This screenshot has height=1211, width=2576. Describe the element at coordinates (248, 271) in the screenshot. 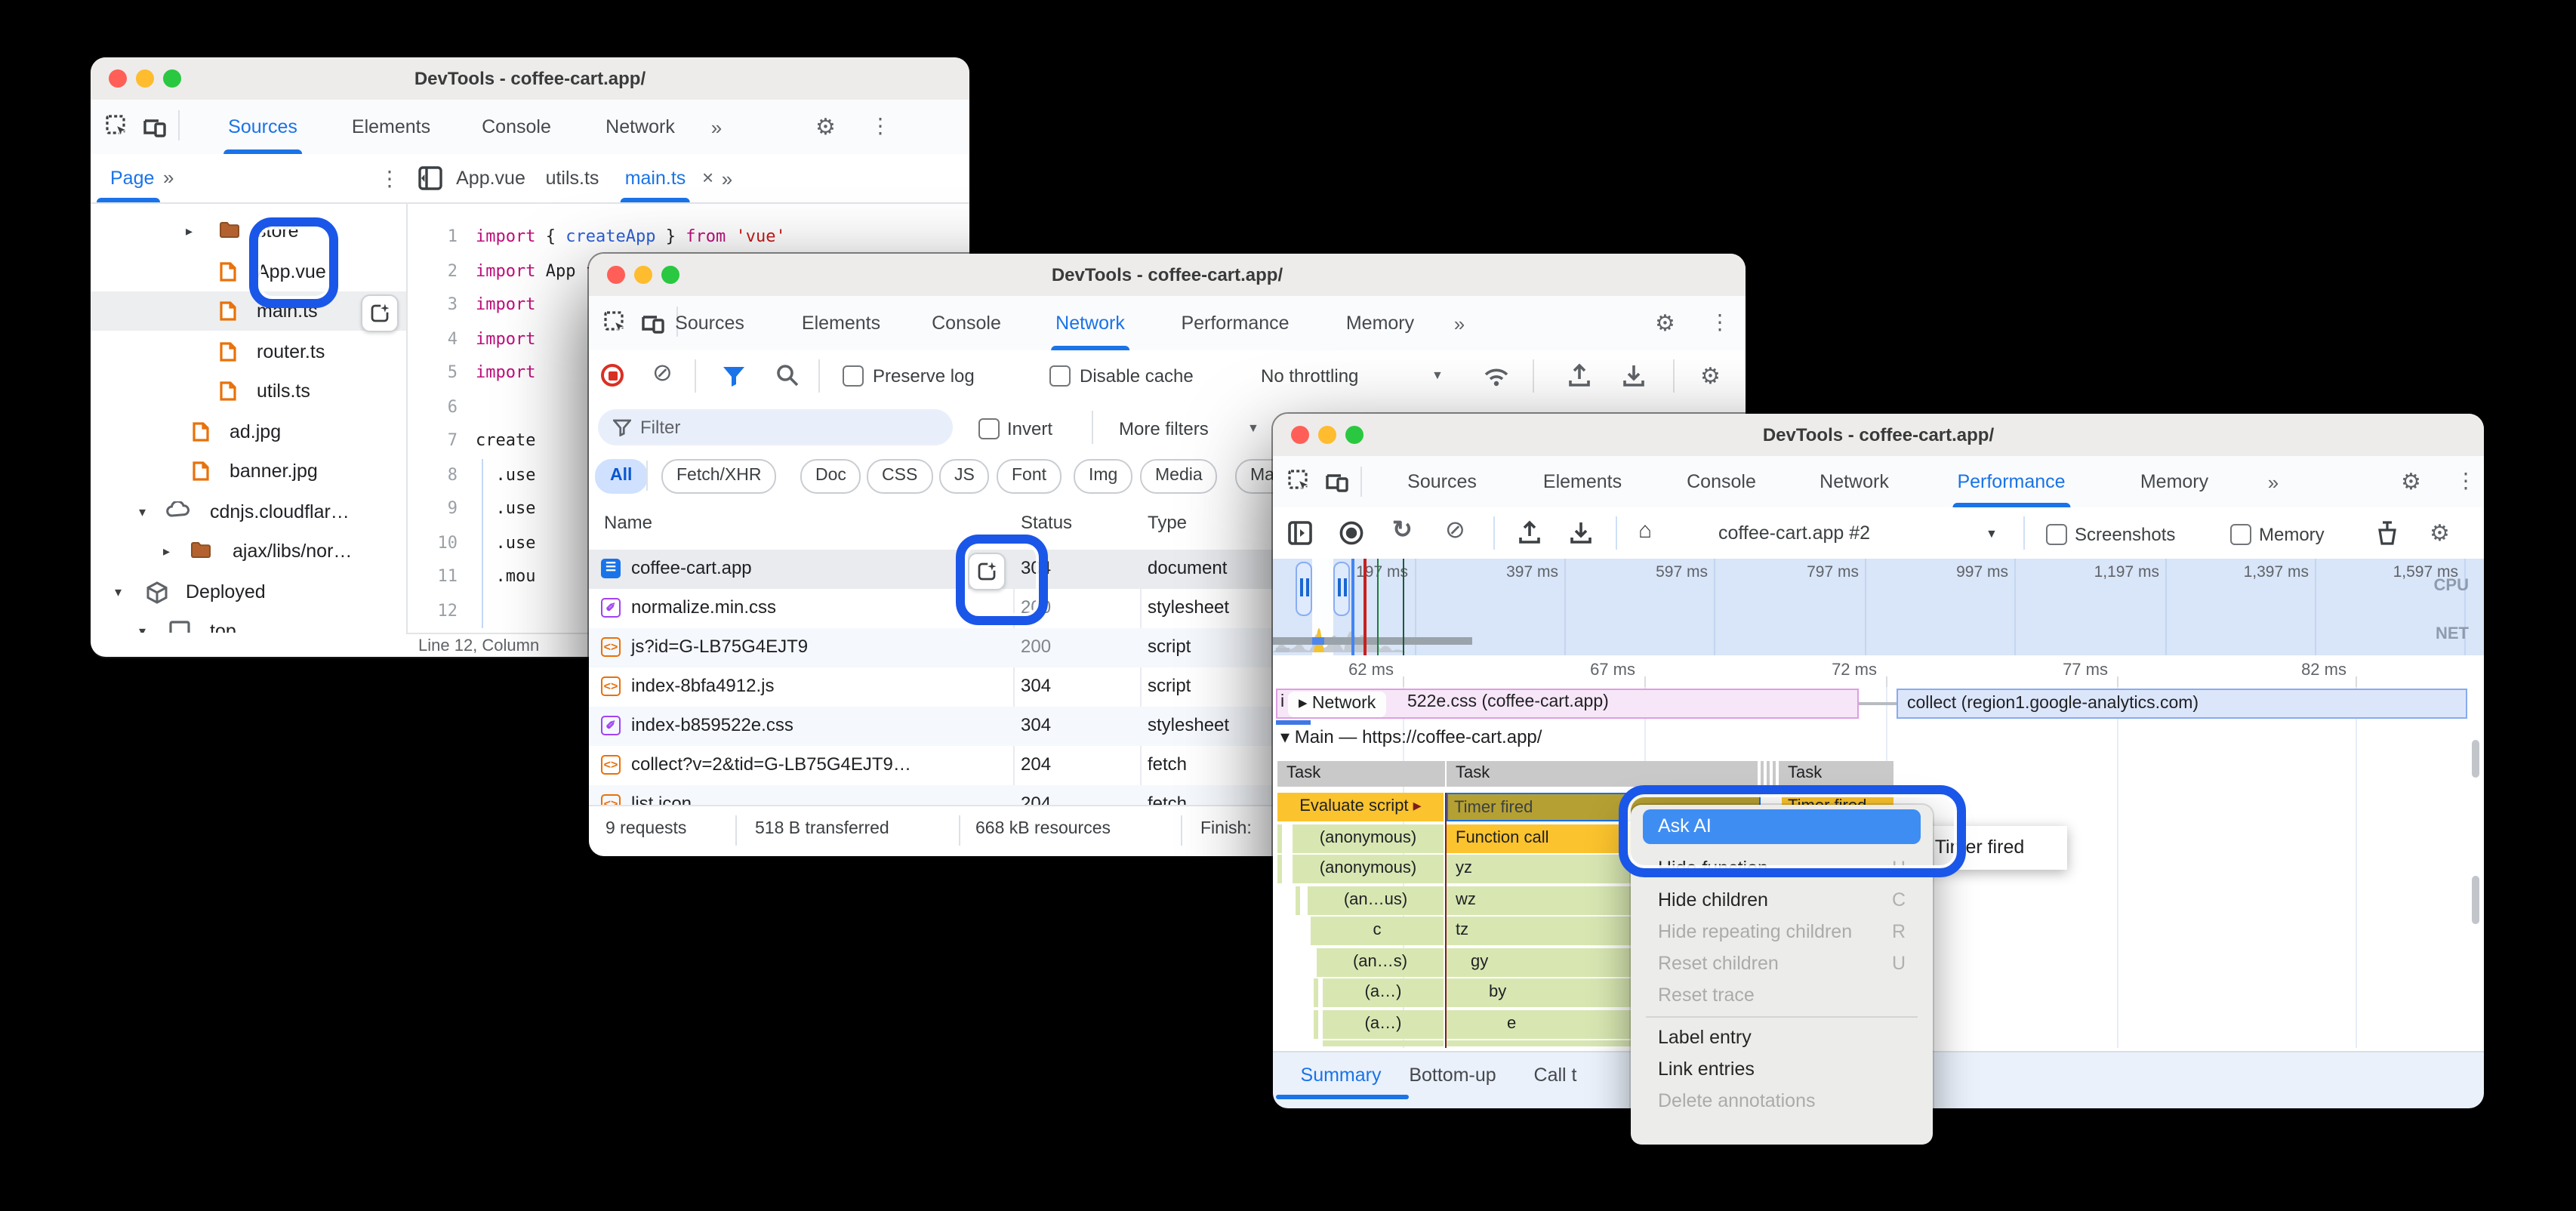

I see `tree-item-App-vue: App.vue` at that location.